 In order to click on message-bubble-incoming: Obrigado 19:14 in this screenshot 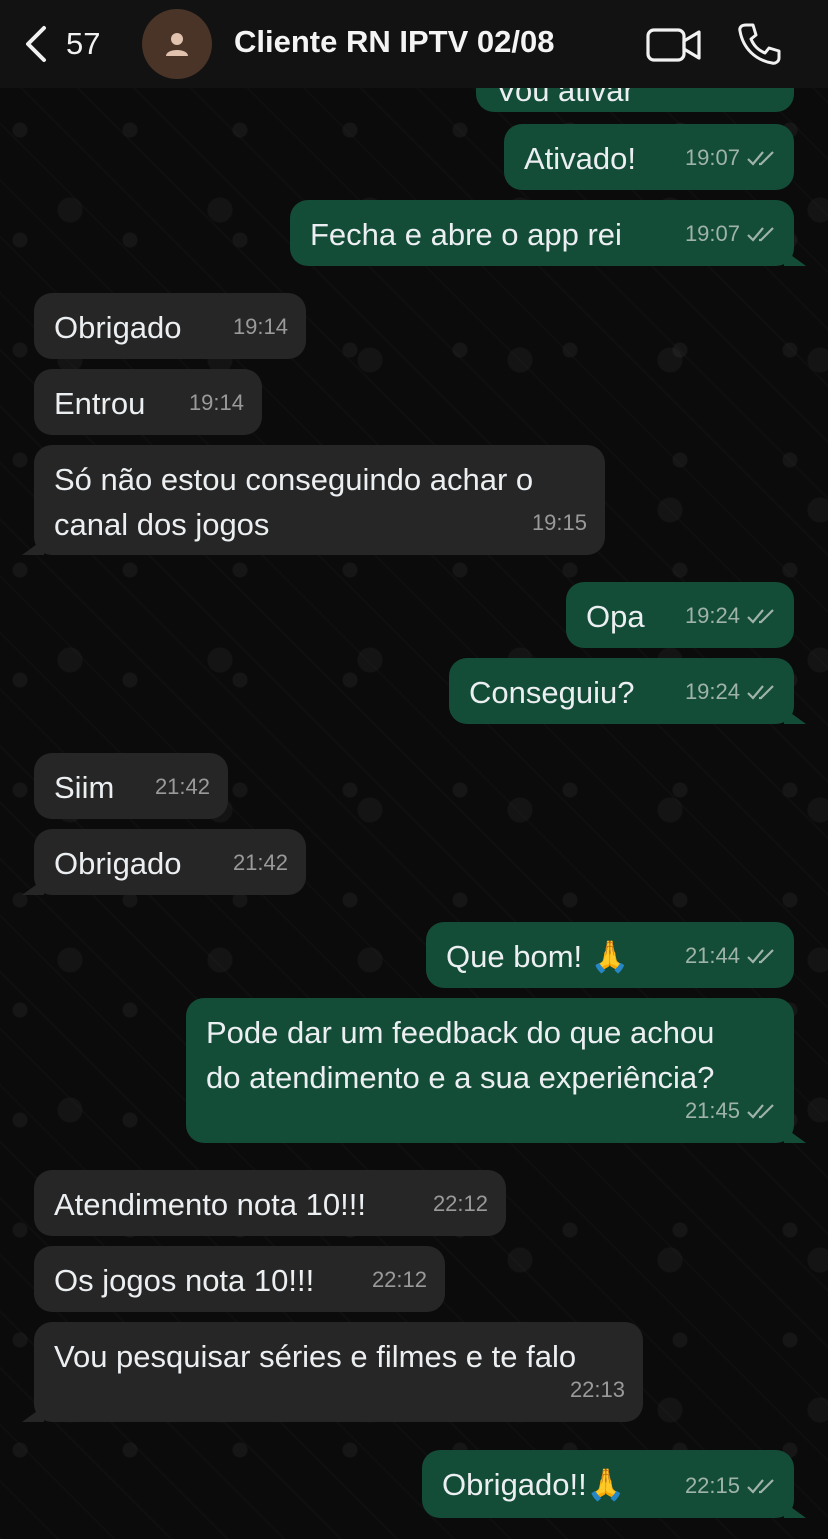, I will do `click(170, 326)`.